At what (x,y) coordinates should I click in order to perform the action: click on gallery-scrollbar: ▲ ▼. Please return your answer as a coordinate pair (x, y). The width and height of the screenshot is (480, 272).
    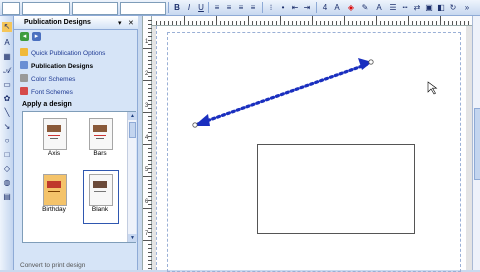
    Looking at the image, I should click on (132, 177).